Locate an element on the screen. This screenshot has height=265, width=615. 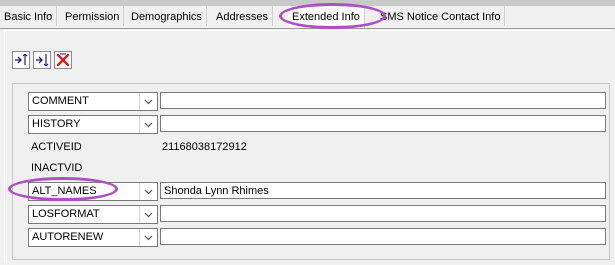
alt-names-value-input: Shonda Lynn Rhimes is located at coordinates (383, 190).